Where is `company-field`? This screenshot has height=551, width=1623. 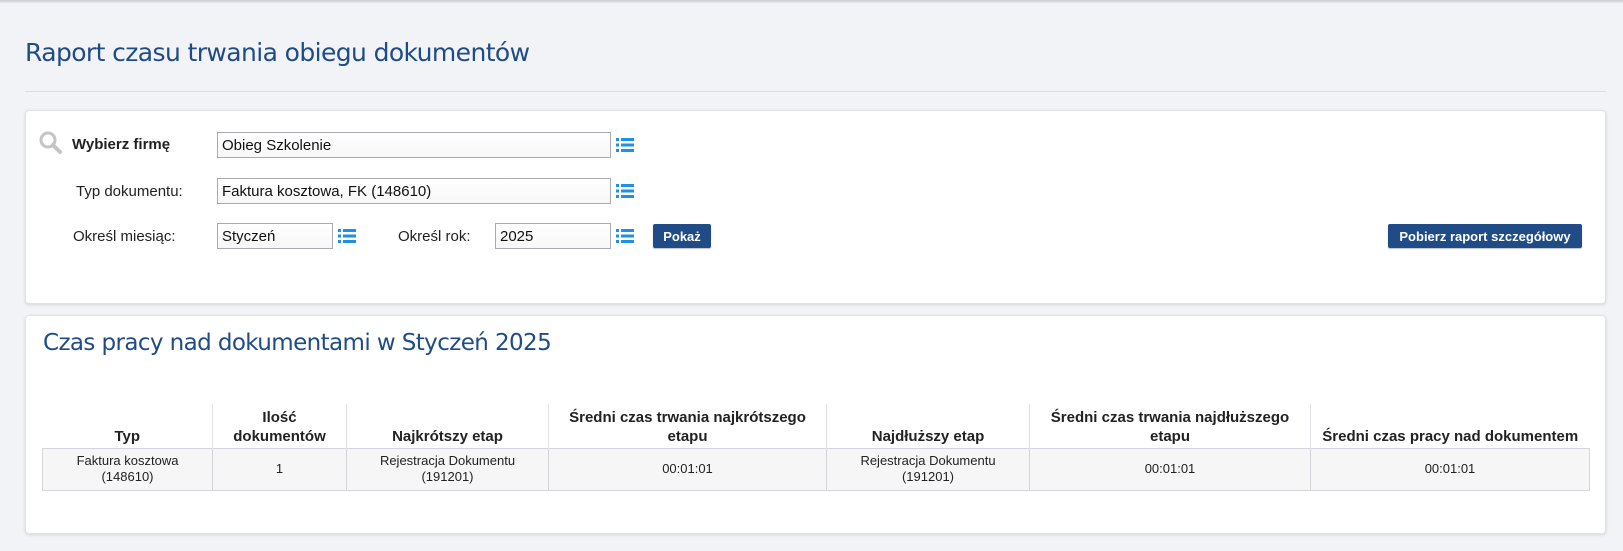
company-field is located at coordinates (414, 145).